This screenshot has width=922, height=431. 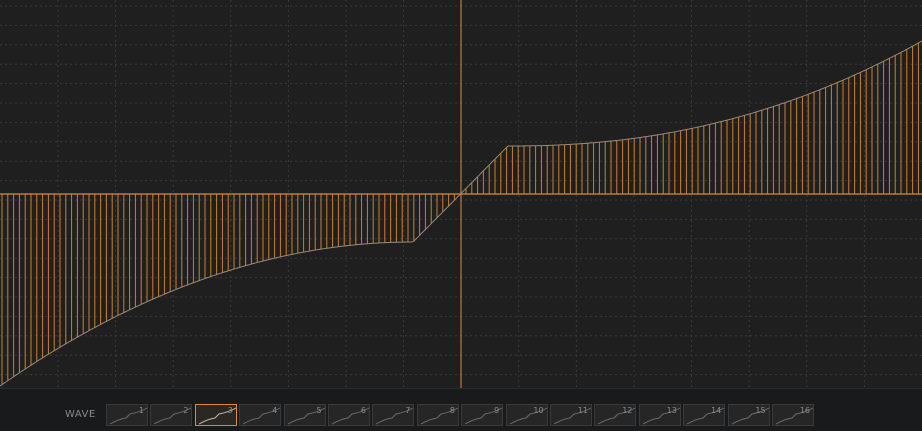 I want to click on wave-slot-12: 12, so click(x=615, y=415).